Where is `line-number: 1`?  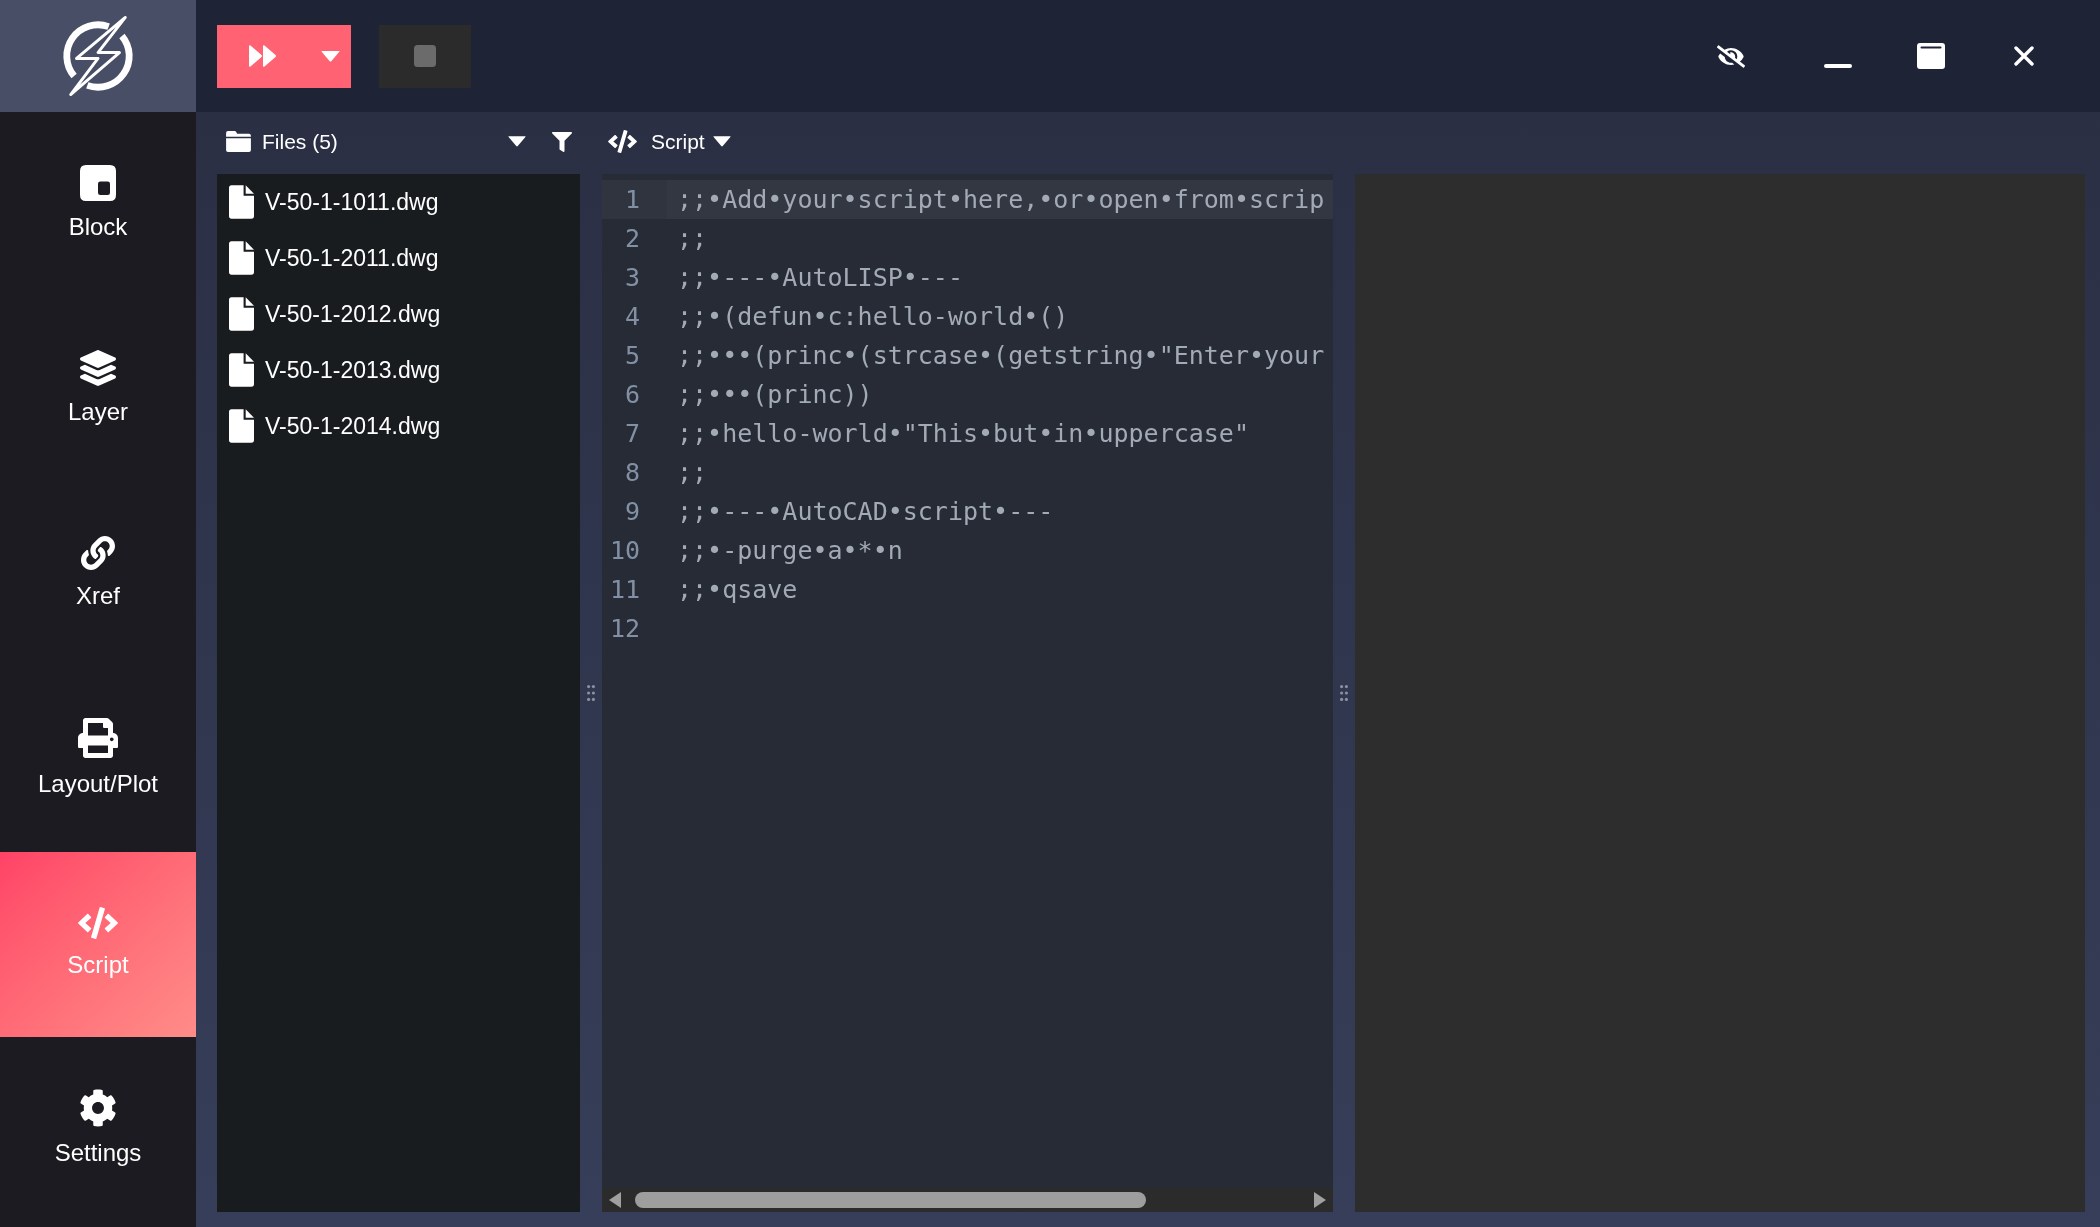
line-number: 1 is located at coordinates (634, 199).